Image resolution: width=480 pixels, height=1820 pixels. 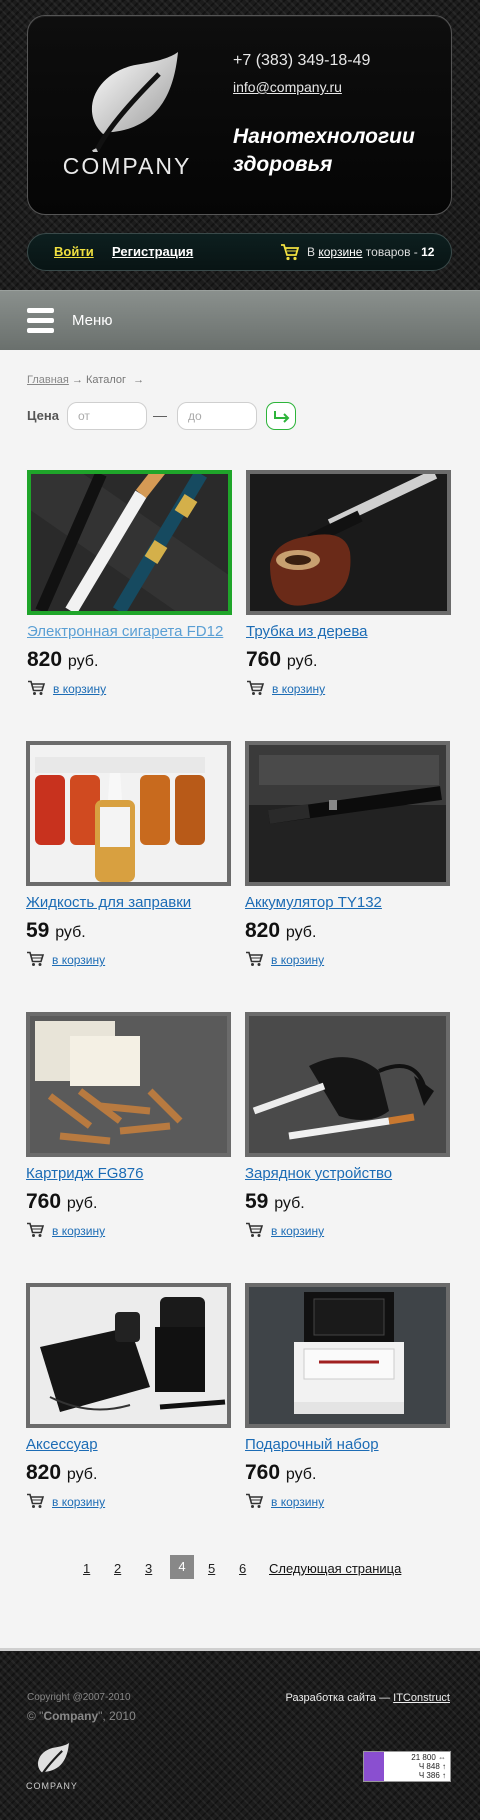 I want to click on copyright-prefix: © ", so click(x=35, y=1716).